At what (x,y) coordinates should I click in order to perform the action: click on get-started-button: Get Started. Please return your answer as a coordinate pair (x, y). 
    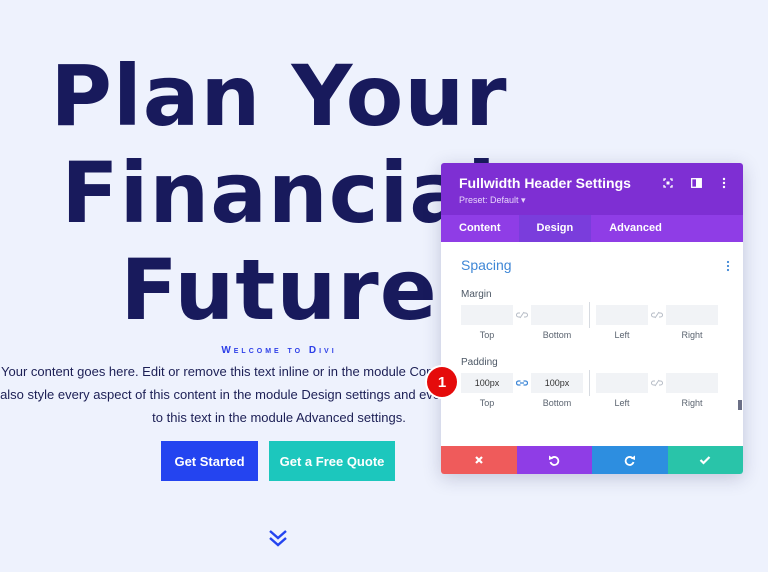
    Looking at the image, I should click on (209, 461).